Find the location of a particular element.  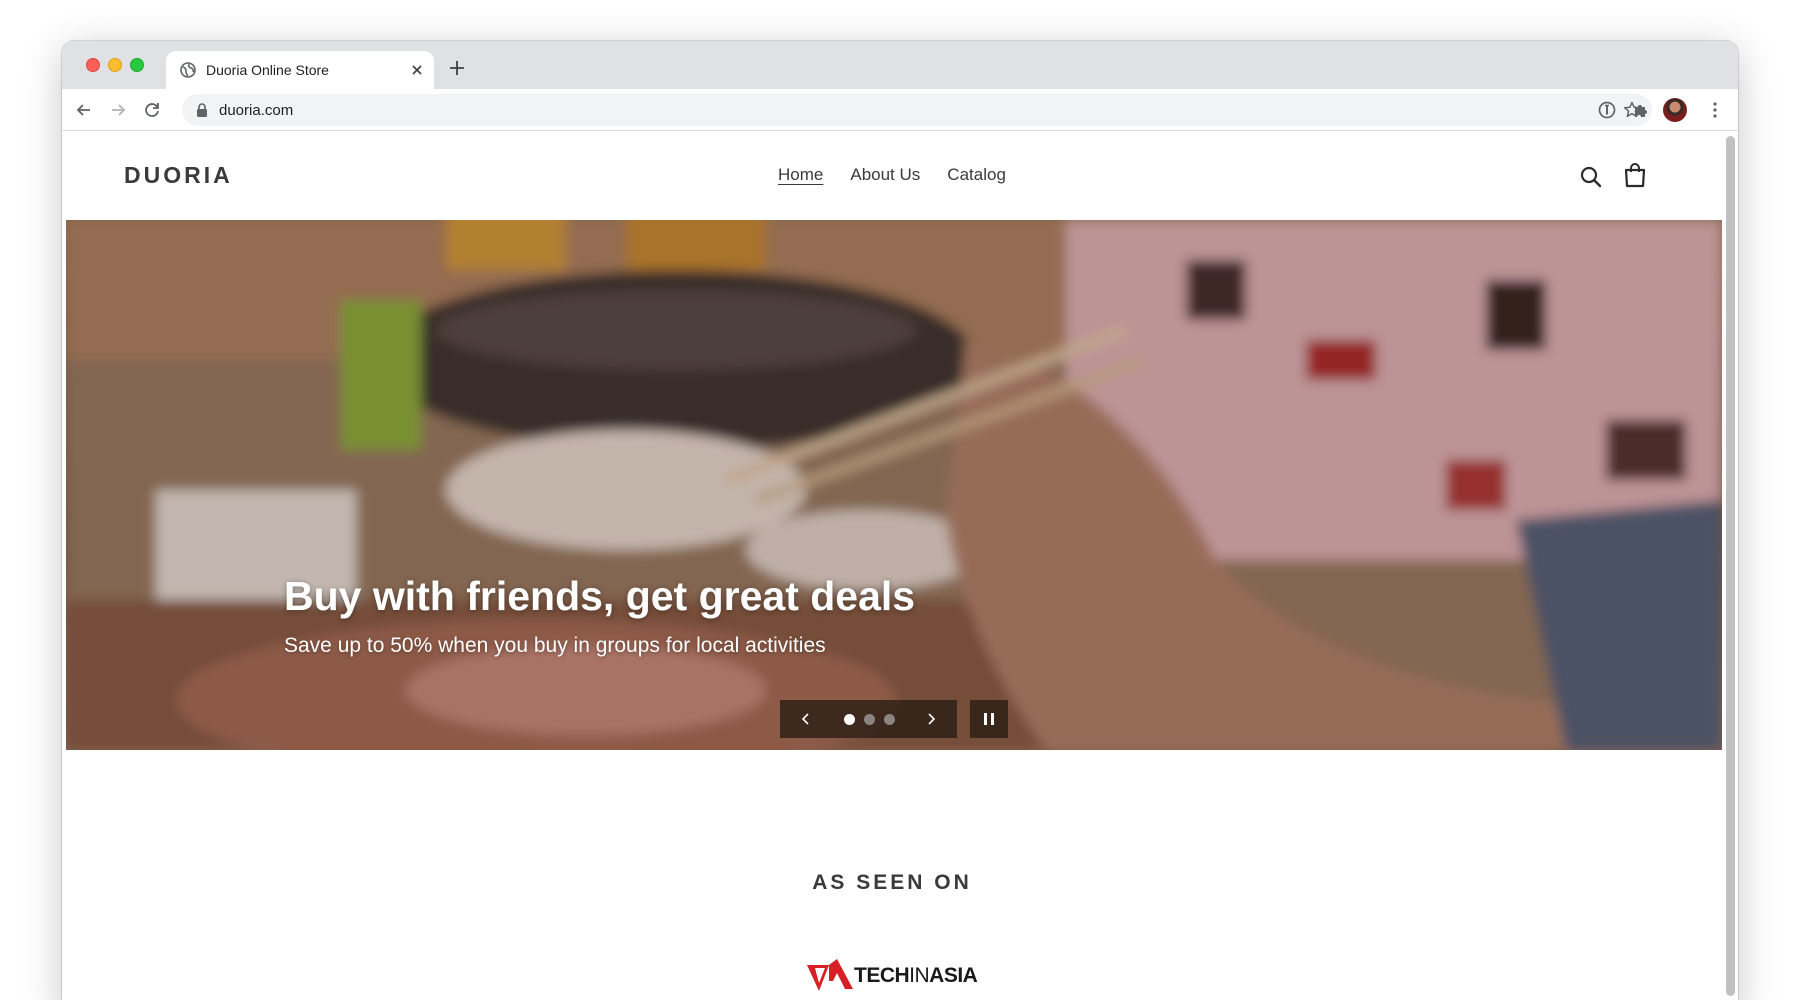

new-tab-icon is located at coordinates (457, 68).